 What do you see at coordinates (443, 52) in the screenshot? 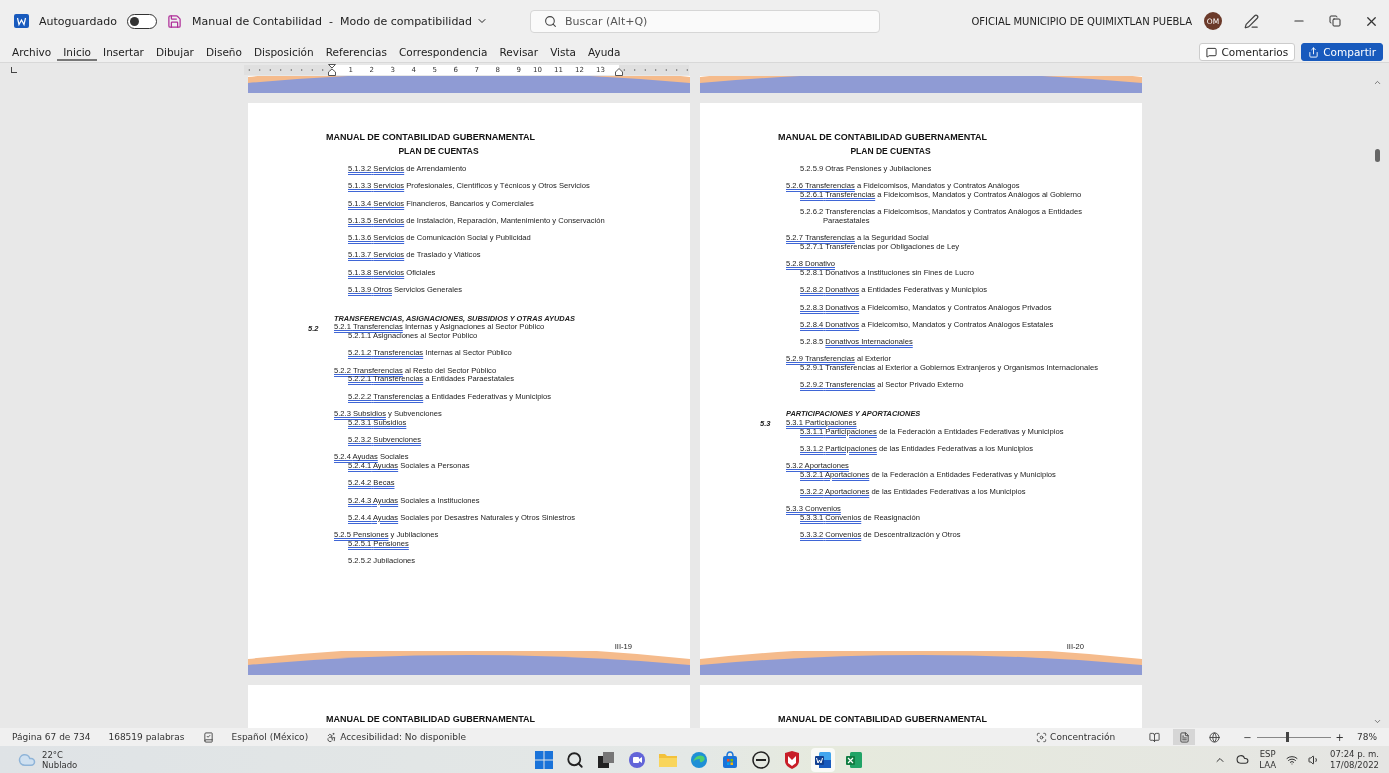
I see `ribbon-tab: Correspondencia` at bounding box center [443, 52].